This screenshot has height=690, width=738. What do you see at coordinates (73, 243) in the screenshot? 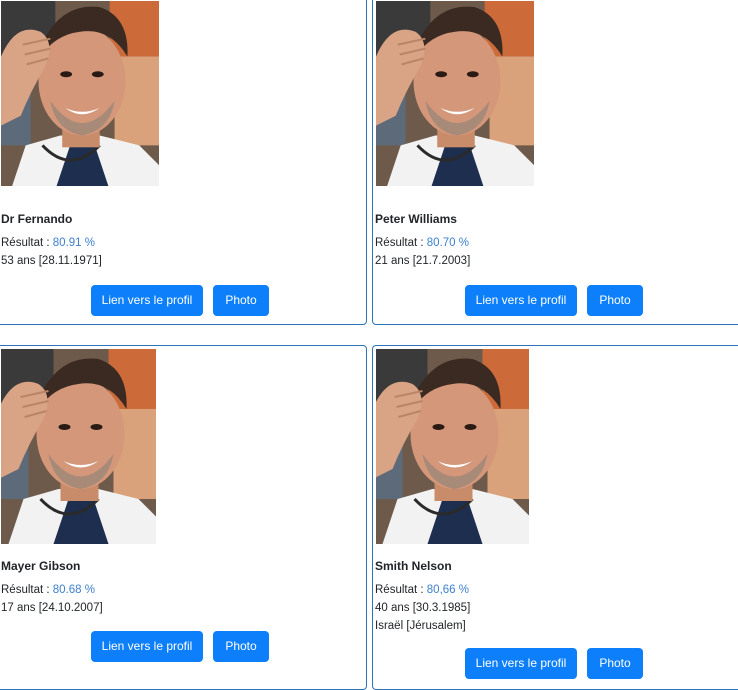
I see `result-score-value: 80.91 %` at bounding box center [73, 243].